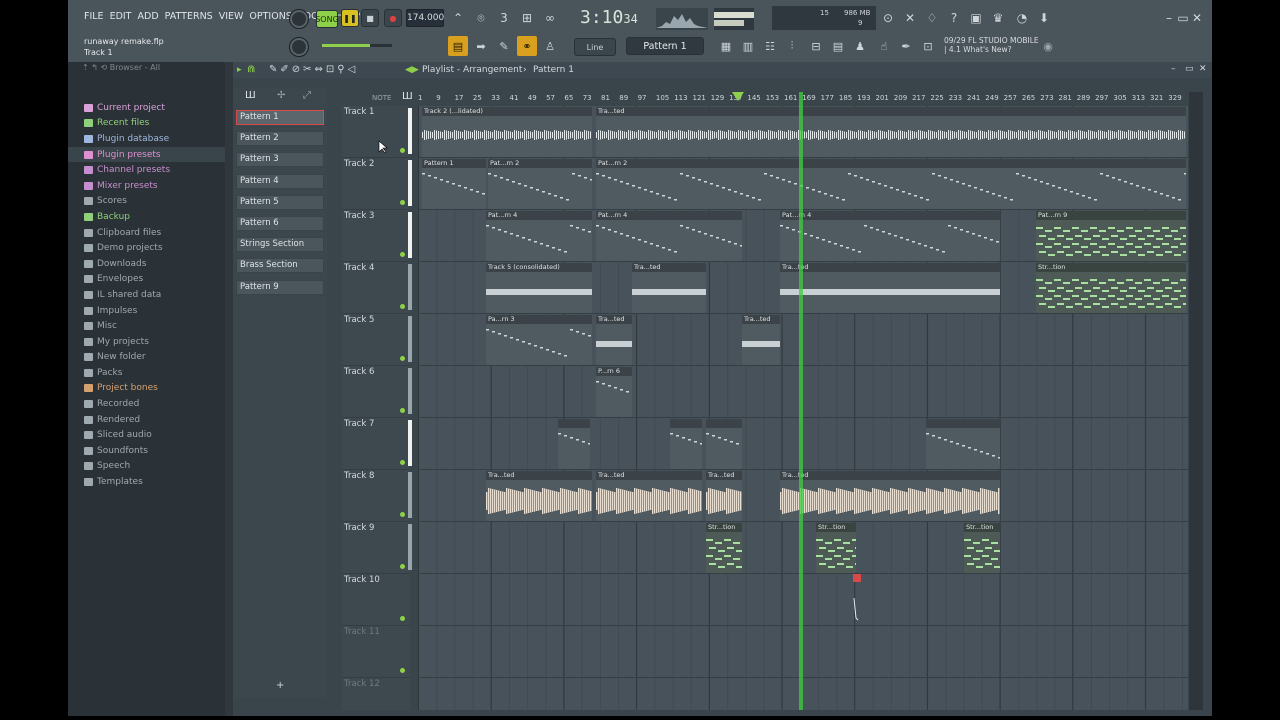 This screenshot has height=720, width=1280. What do you see at coordinates (280, 202) in the screenshot?
I see `pattern-item-5: Pattern 5` at bounding box center [280, 202].